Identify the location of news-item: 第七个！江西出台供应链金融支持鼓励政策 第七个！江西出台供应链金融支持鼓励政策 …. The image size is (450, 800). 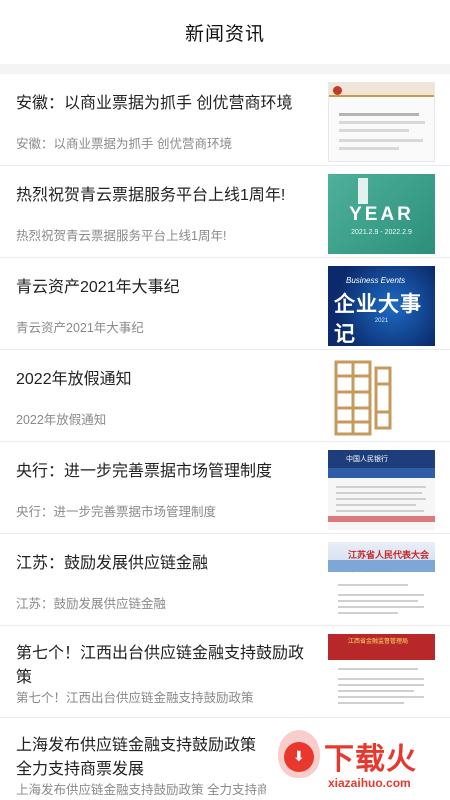
(225, 672).